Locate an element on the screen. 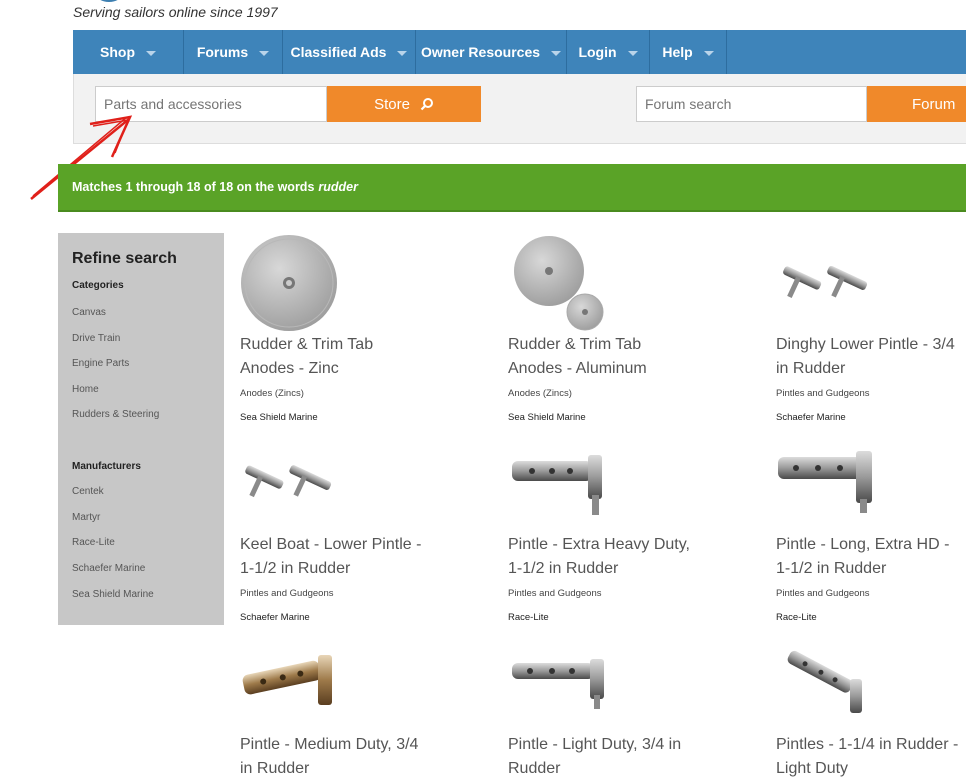  nav-owner-resources-label: Owner Resources is located at coordinates (480, 52).